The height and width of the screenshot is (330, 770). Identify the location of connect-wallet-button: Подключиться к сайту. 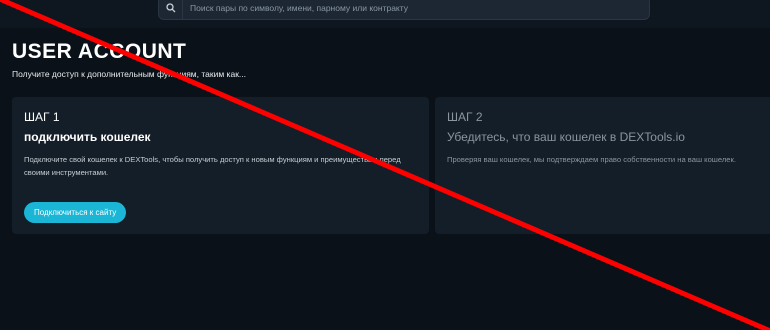
(75, 212).